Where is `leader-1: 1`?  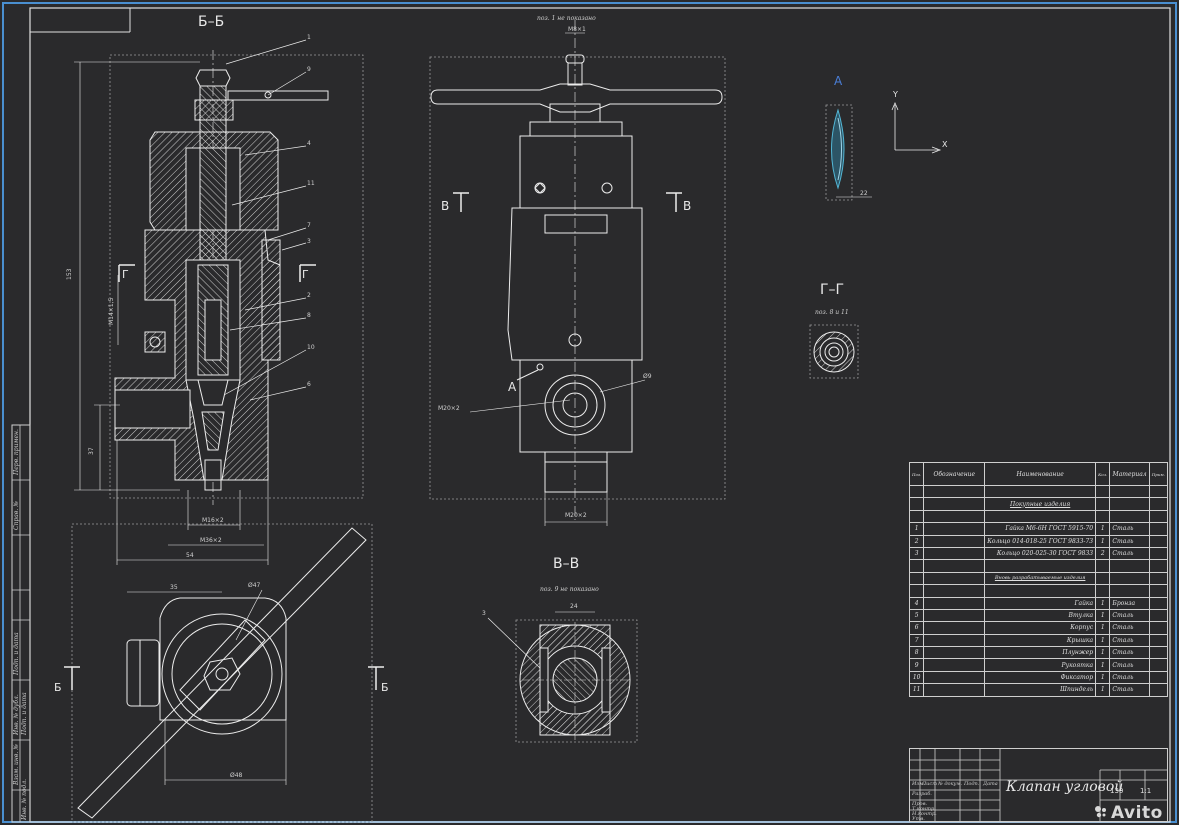
leader-1: 1 is located at coordinates (309, 37).